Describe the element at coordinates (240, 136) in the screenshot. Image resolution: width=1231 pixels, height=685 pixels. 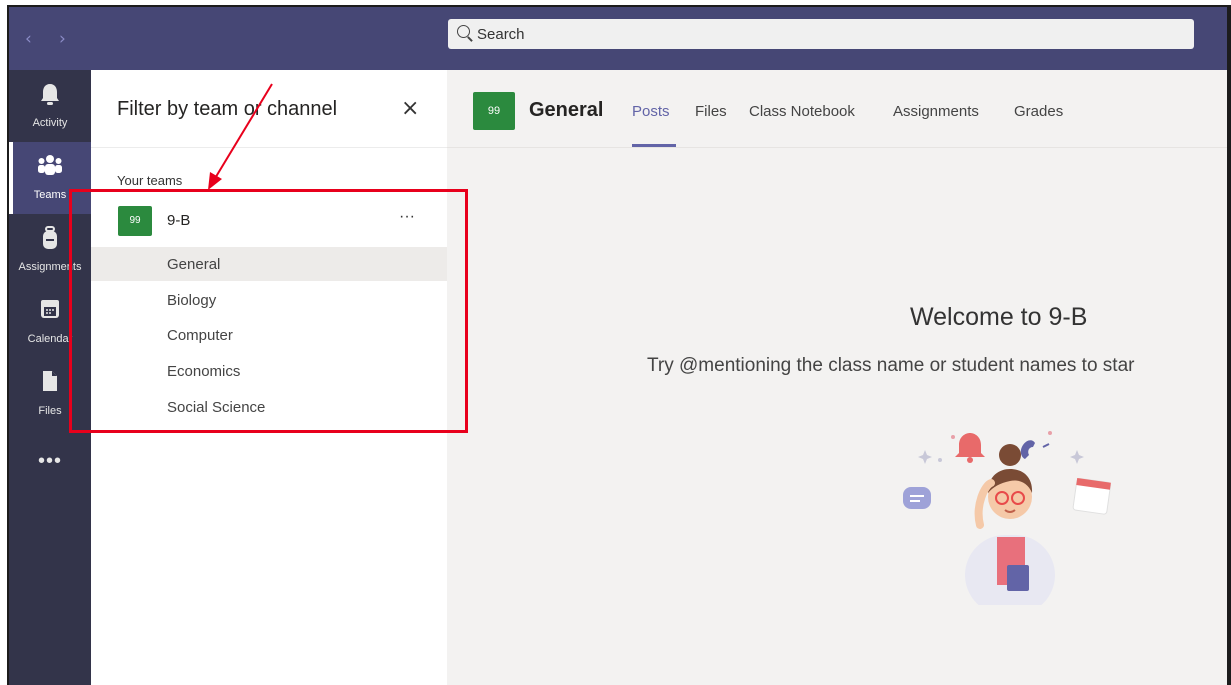
I see `annotation-arrow-icon` at that location.